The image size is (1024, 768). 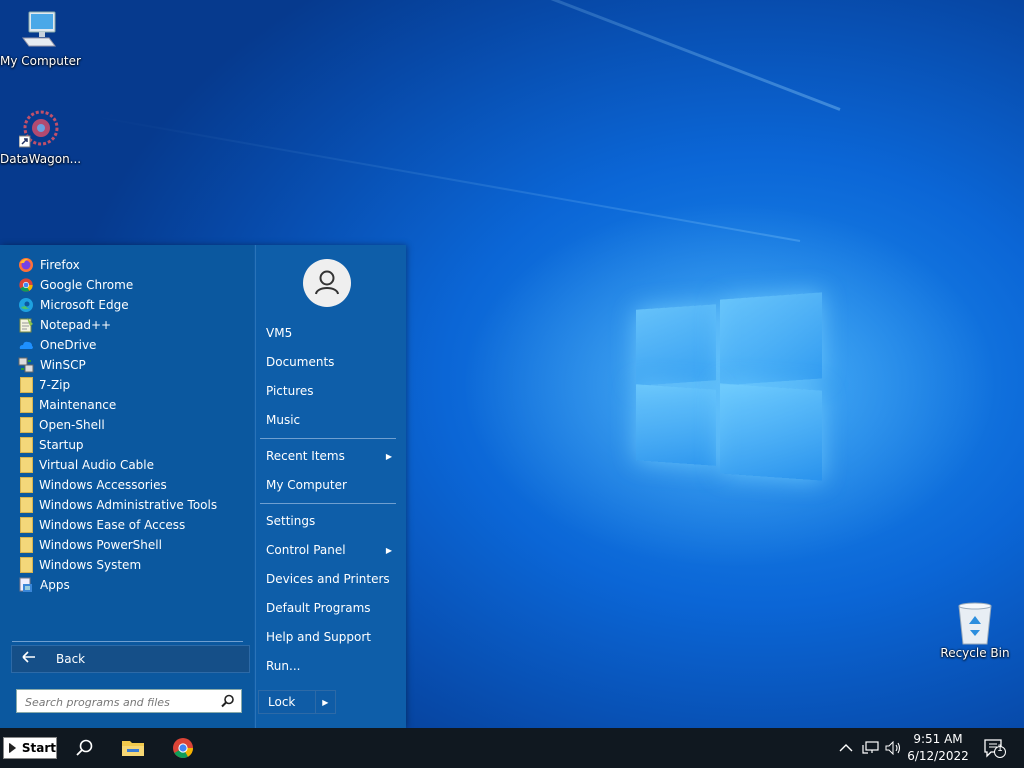 I want to click on program-item: Virtual Audio Cable, so click(x=130, y=465).